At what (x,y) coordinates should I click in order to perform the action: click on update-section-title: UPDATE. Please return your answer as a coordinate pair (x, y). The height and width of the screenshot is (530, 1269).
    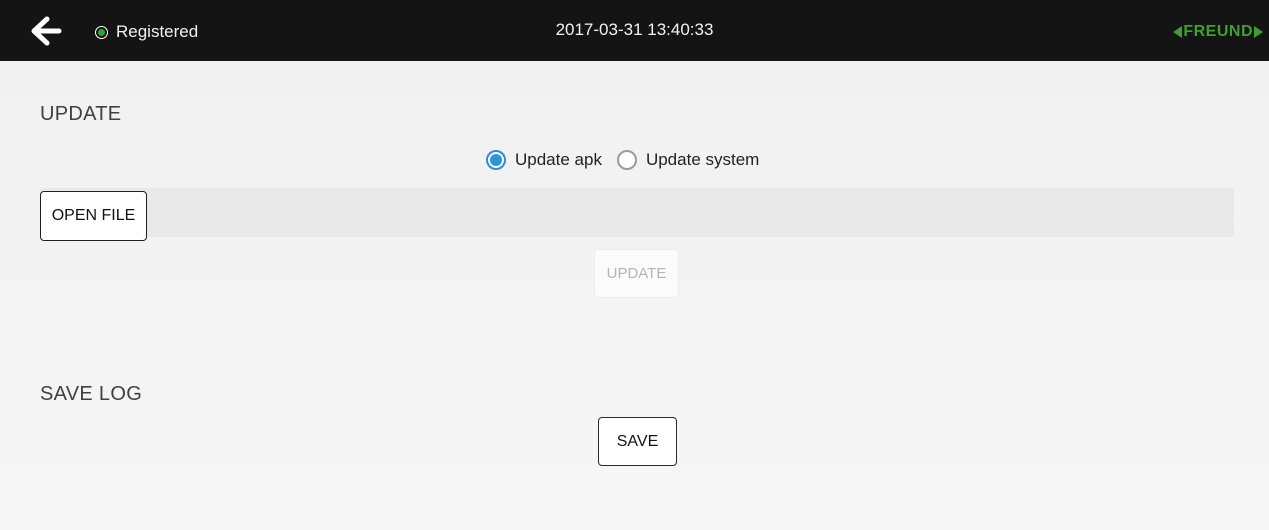
    Looking at the image, I should click on (81, 114).